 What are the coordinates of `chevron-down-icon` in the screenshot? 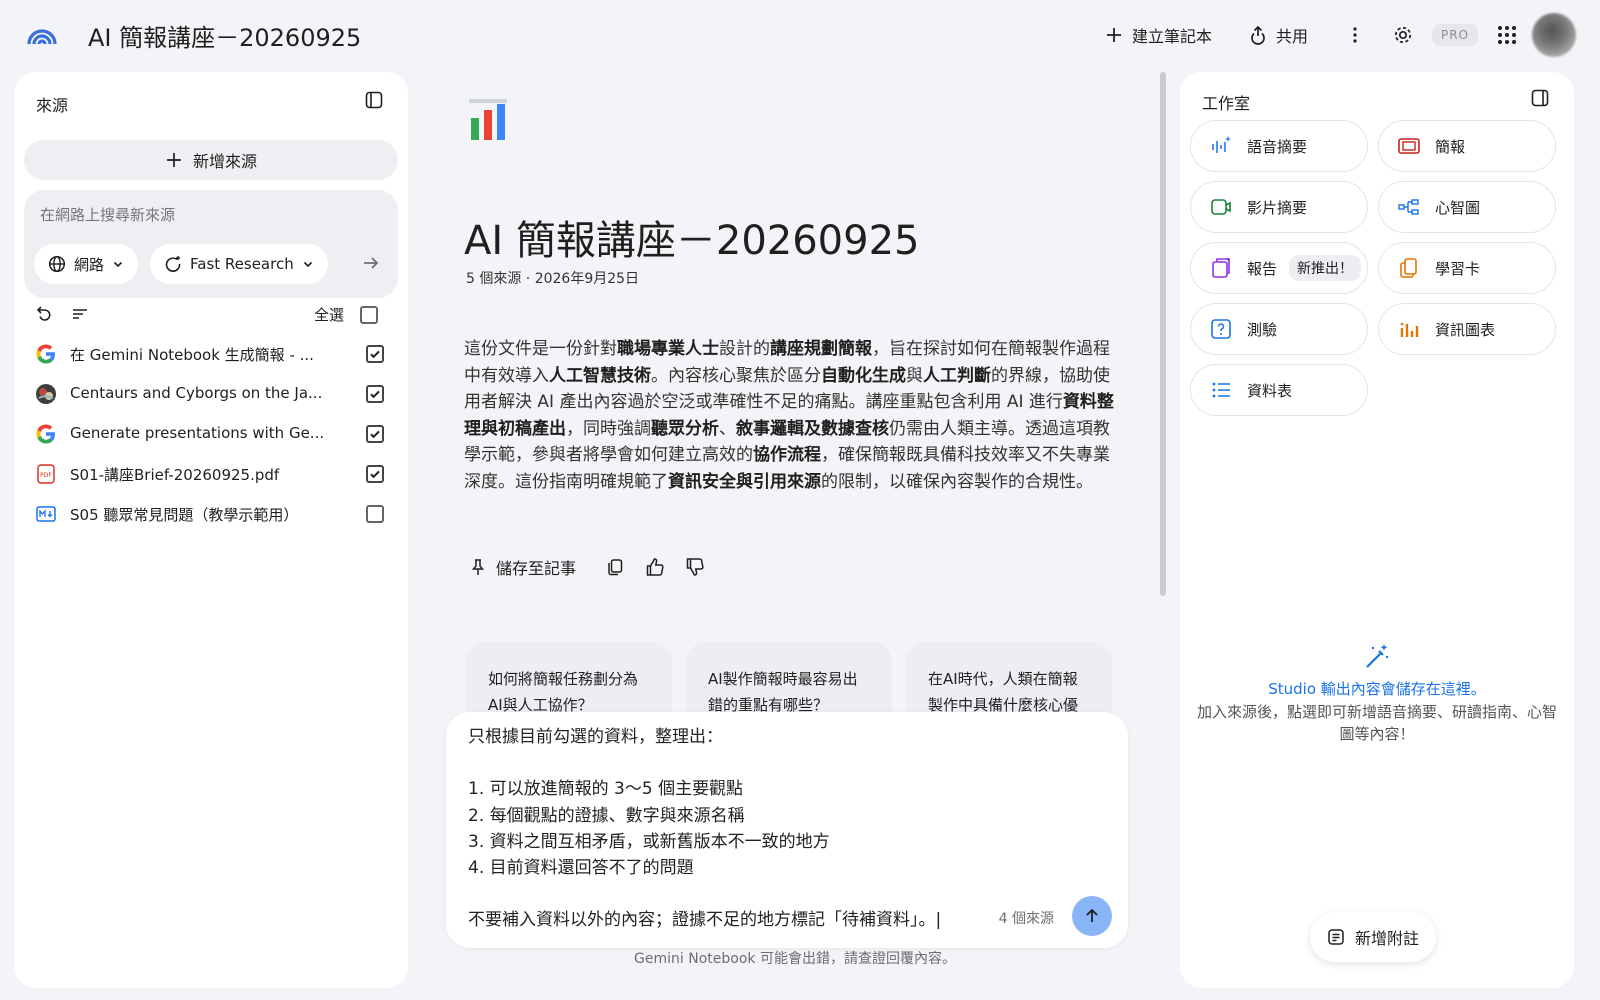 It's located at (308, 264).